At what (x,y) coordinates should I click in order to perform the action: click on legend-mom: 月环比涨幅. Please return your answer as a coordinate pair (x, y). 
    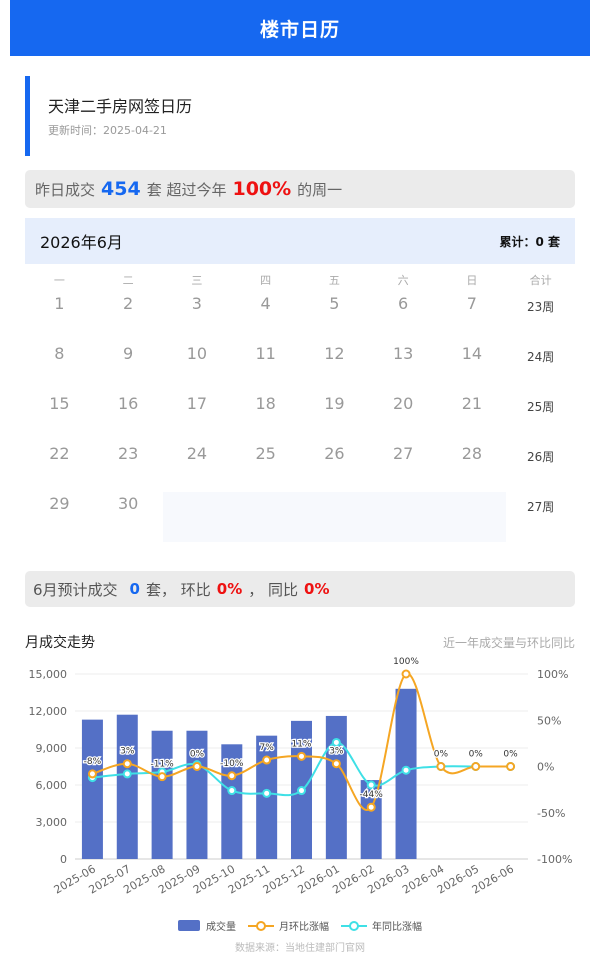
    Looking at the image, I should click on (288, 925).